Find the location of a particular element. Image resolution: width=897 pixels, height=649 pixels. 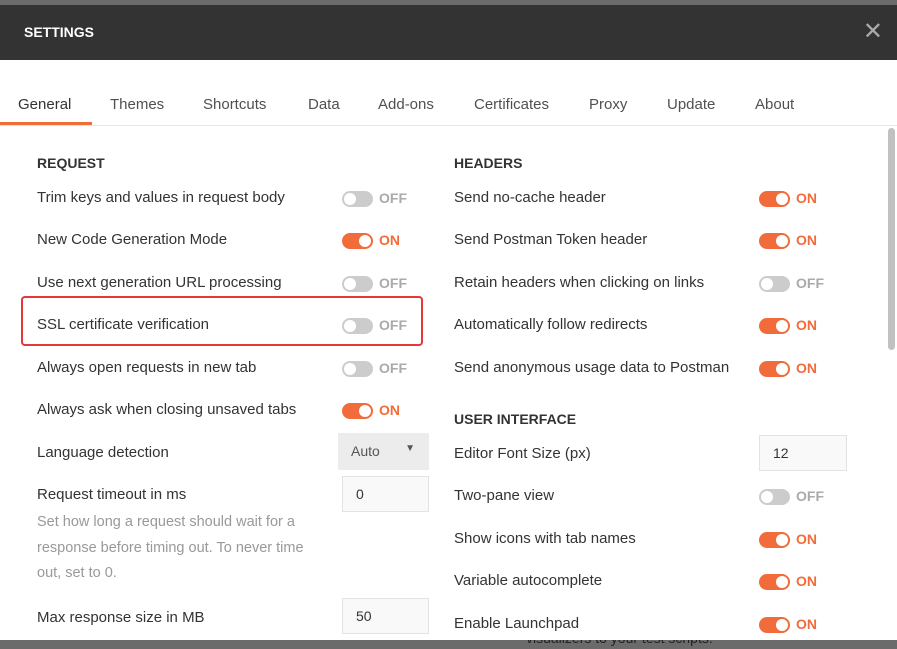

section-ui-heading: USER INTERFACE is located at coordinates (515, 419).